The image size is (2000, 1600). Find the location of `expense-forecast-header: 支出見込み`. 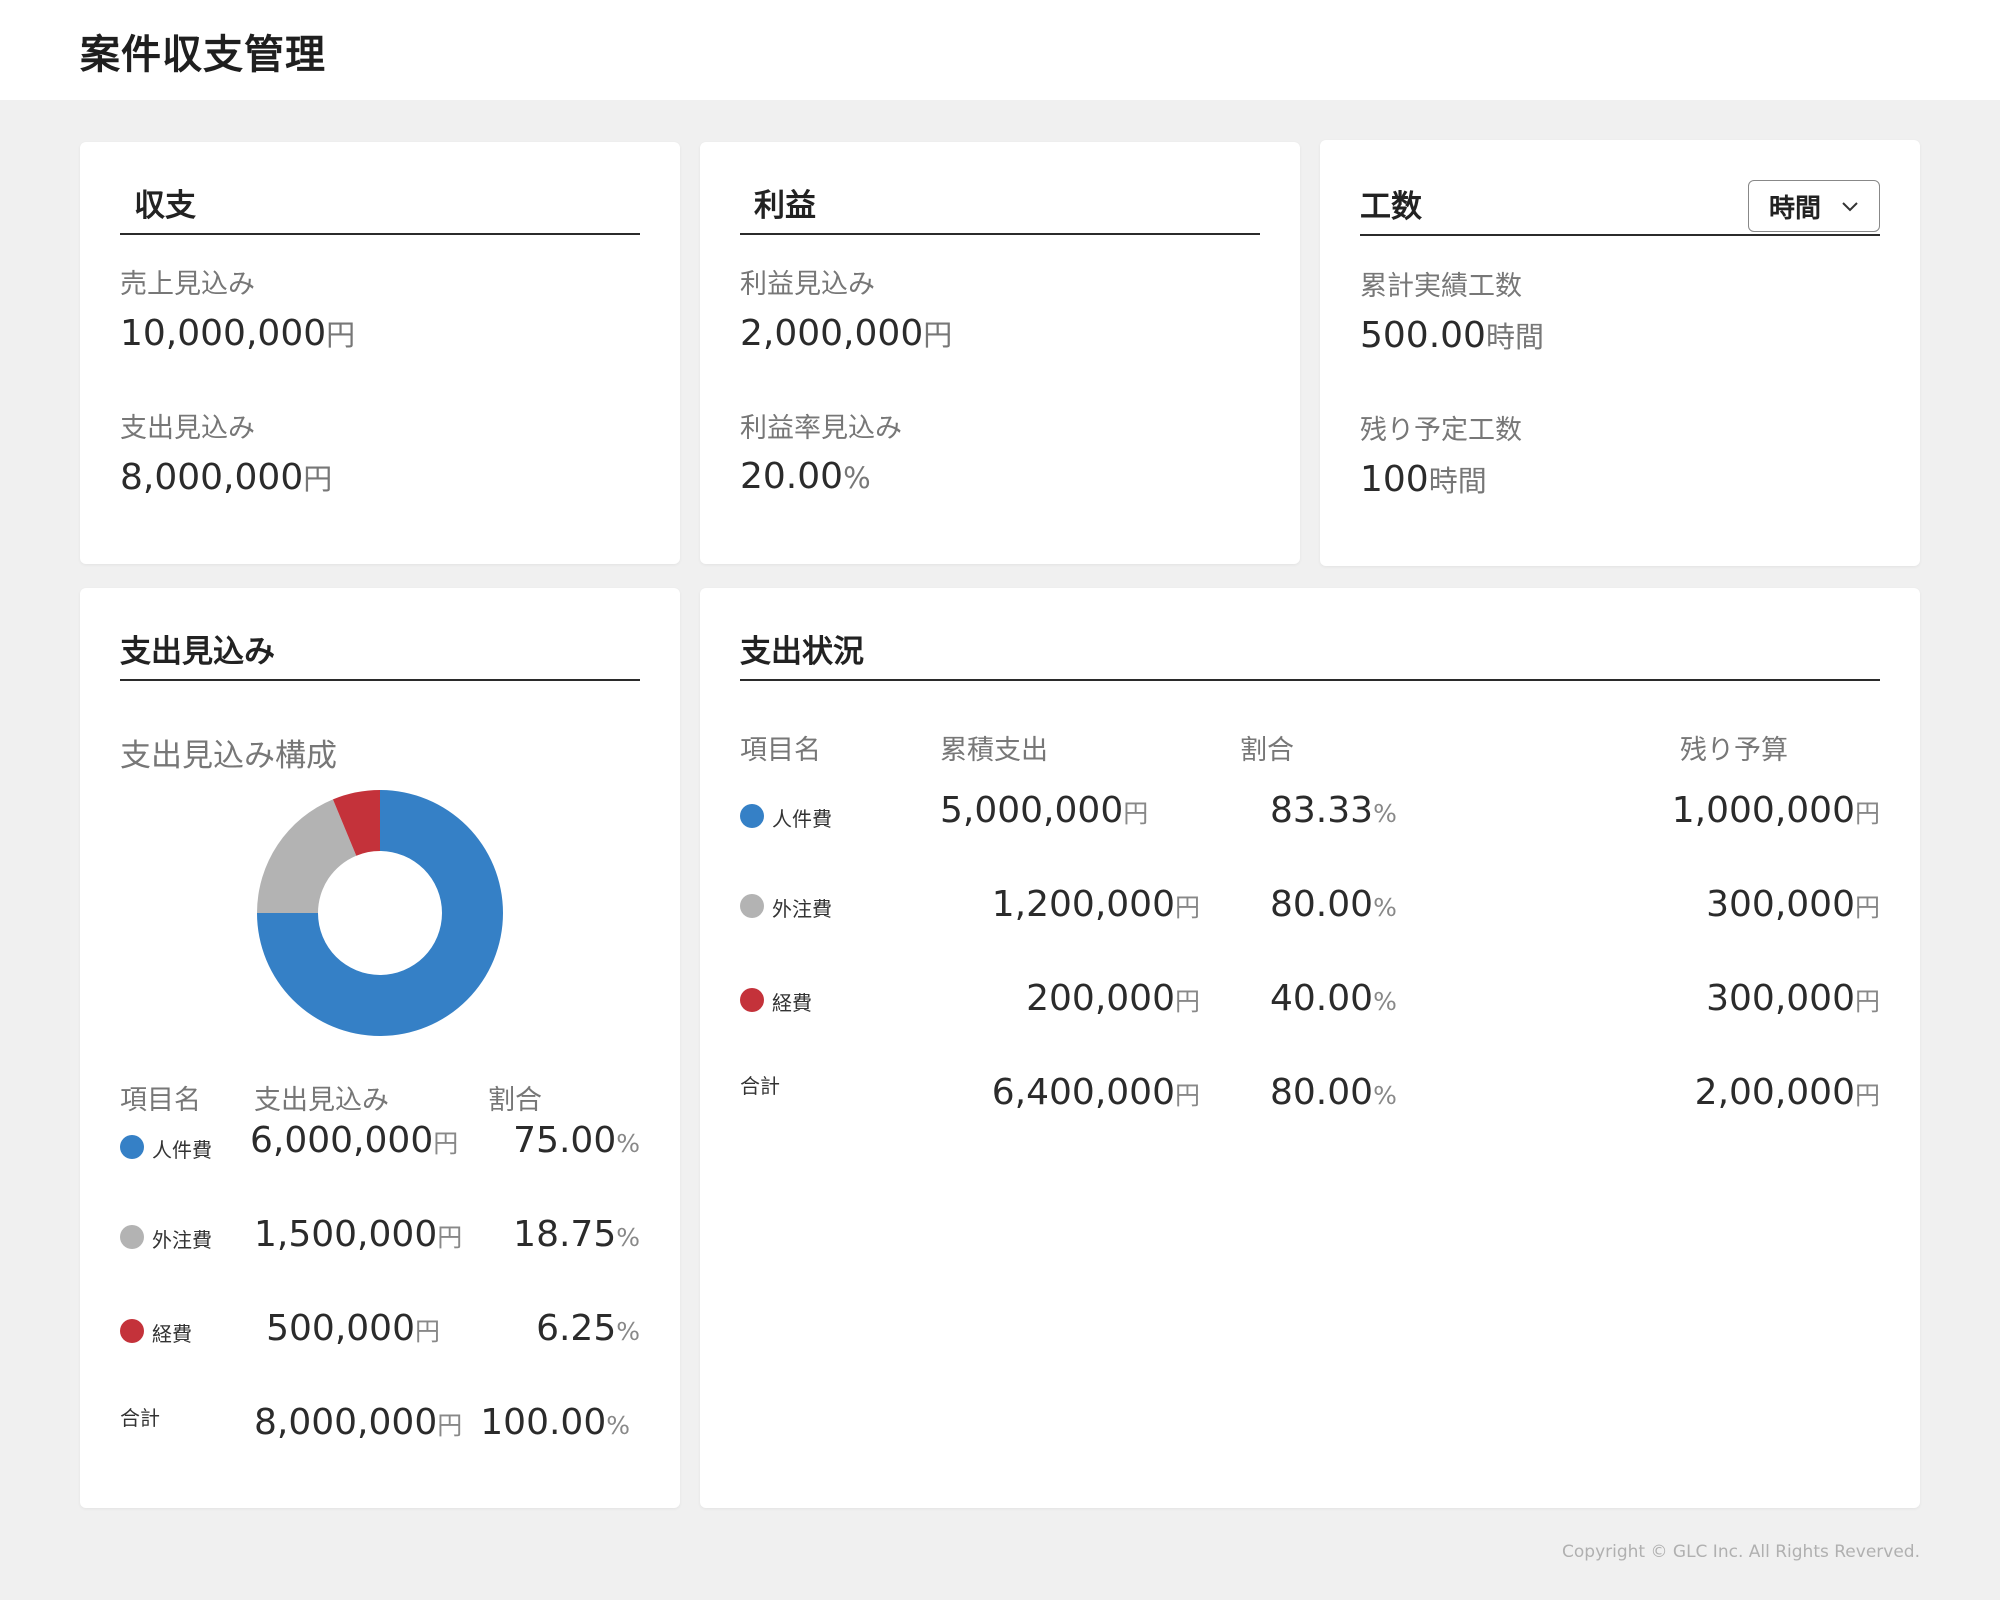

expense-forecast-header: 支出見込み is located at coordinates (380, 657).